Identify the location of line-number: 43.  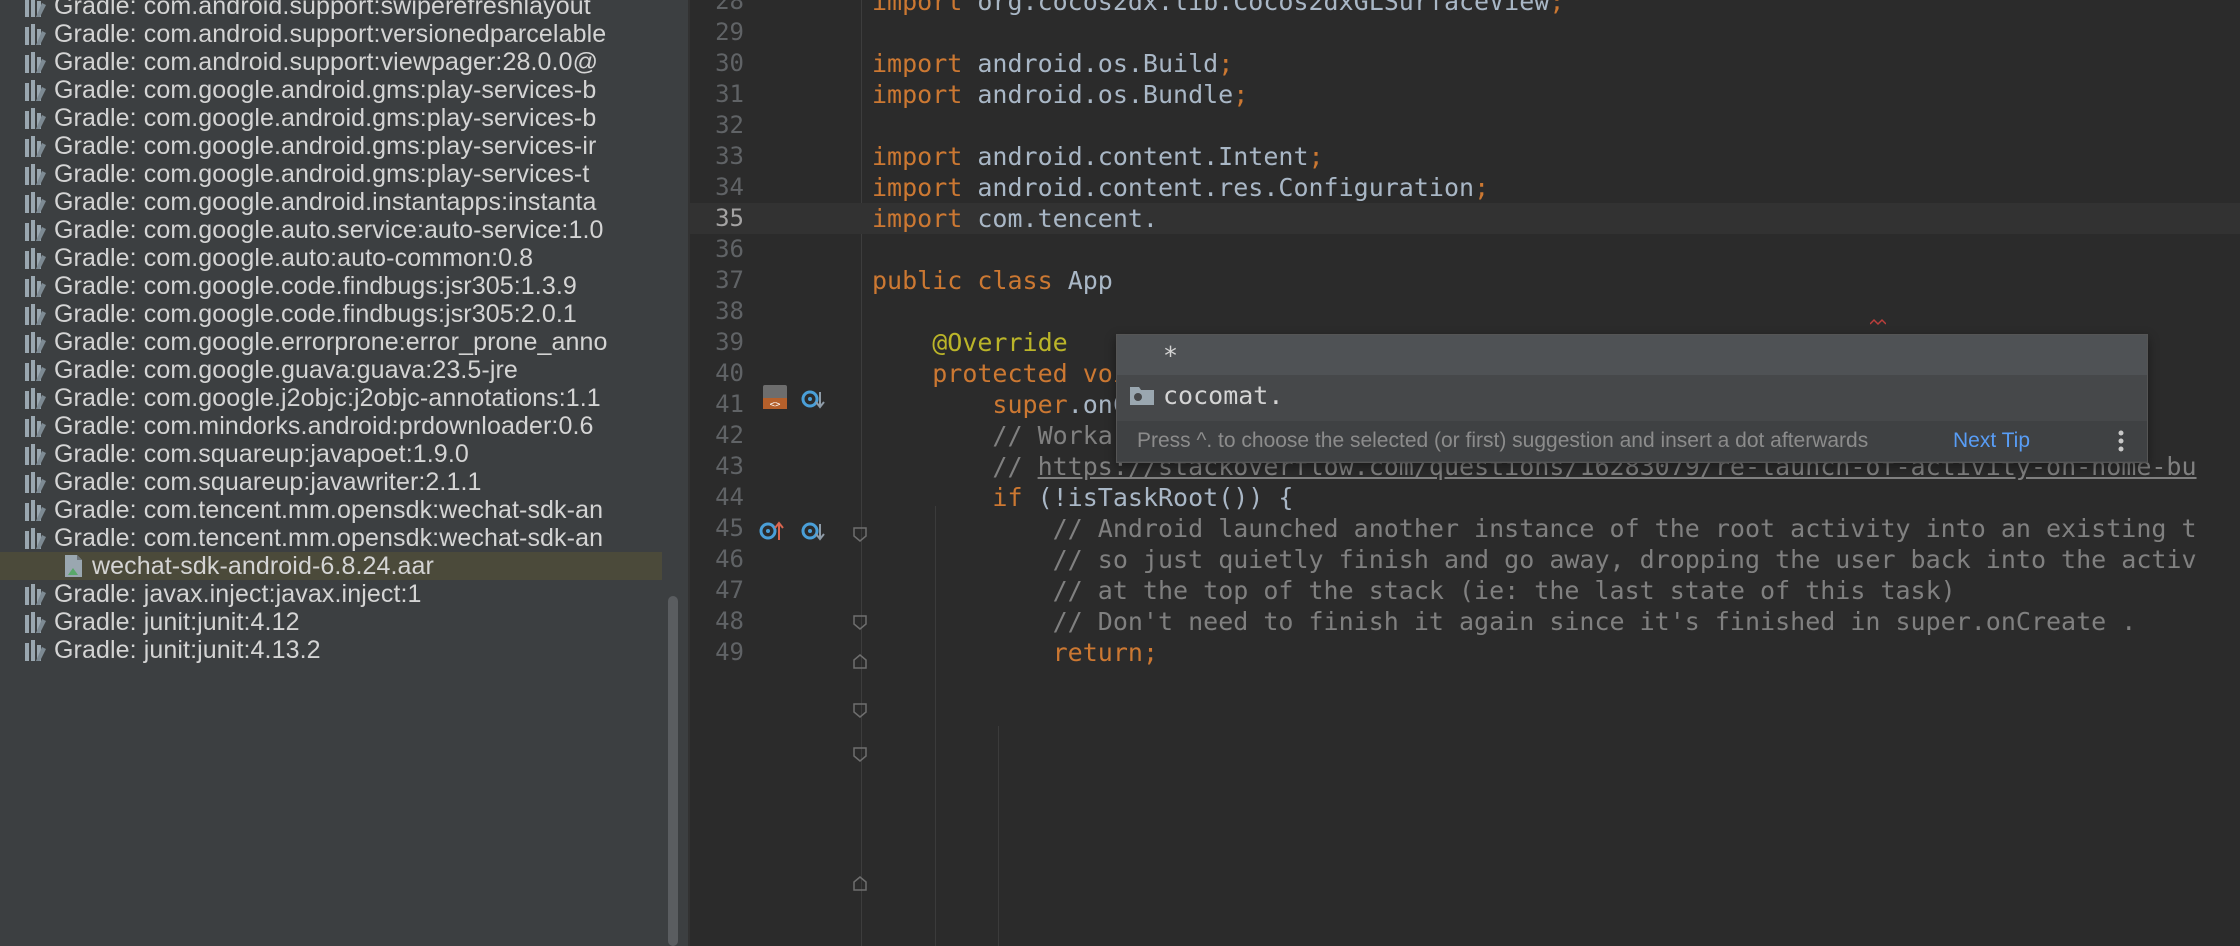
(729, 466).